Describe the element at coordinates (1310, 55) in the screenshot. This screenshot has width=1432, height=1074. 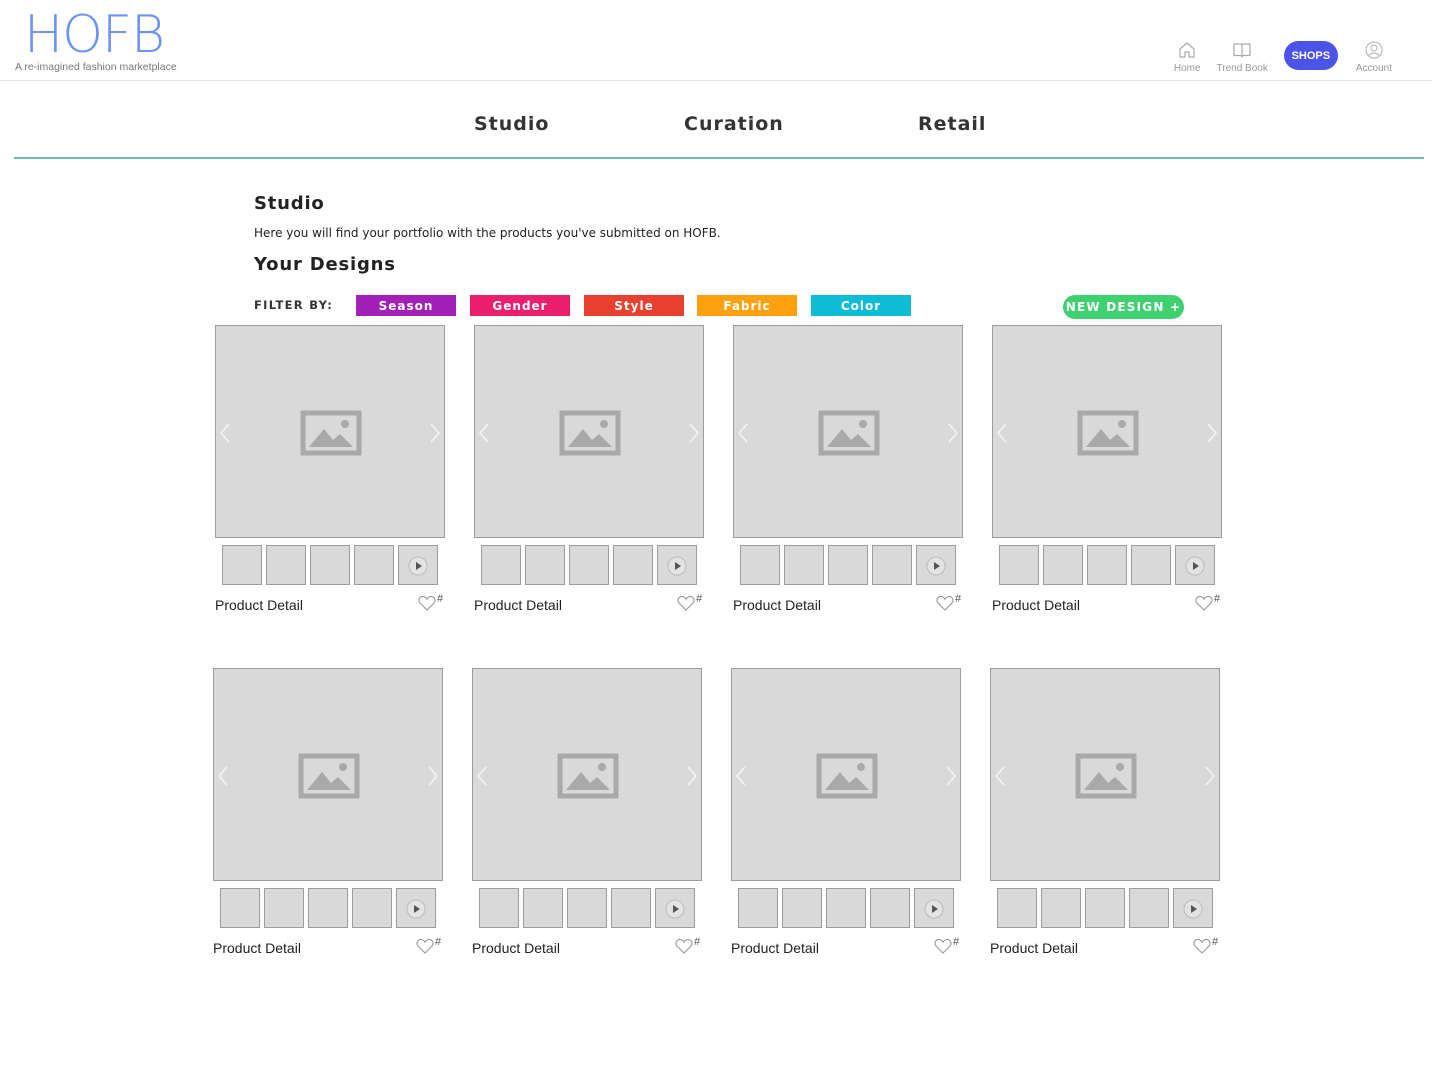
I see `shops-button: SHOPS` at that location.